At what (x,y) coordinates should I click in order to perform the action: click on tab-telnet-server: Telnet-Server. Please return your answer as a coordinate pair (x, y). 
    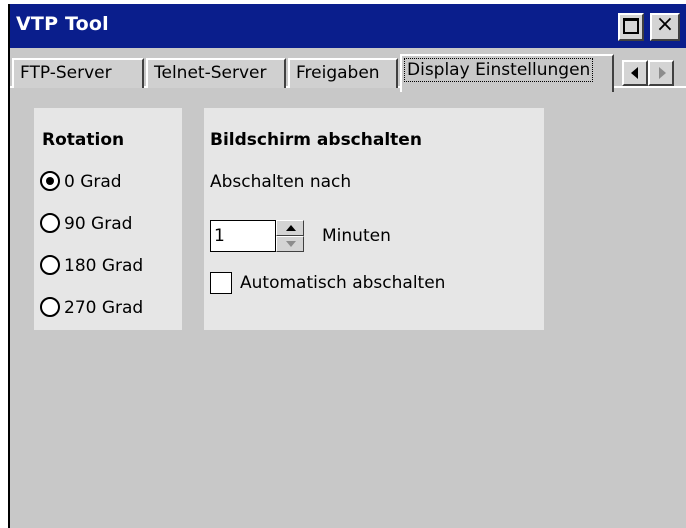
    Looking at the image, I should click on (216, 73).